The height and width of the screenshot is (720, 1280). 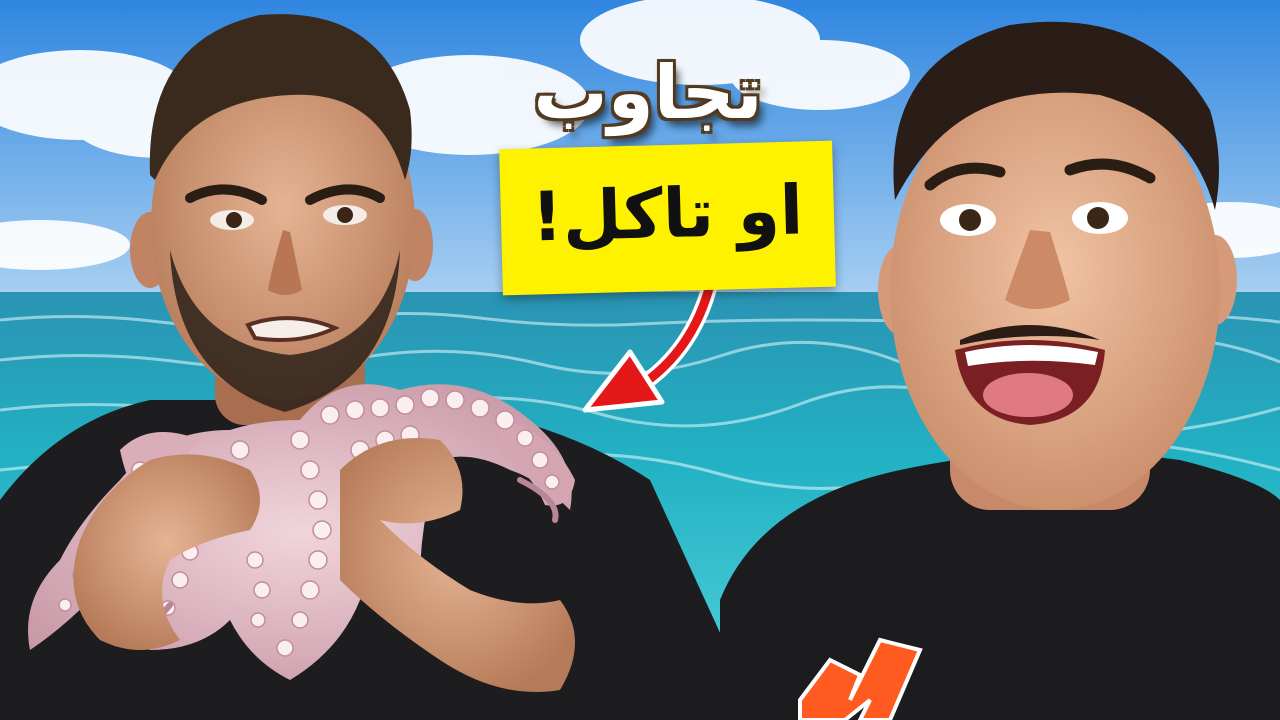 I want to click on headline-text: تجاوب, so click(x=648, y=93).